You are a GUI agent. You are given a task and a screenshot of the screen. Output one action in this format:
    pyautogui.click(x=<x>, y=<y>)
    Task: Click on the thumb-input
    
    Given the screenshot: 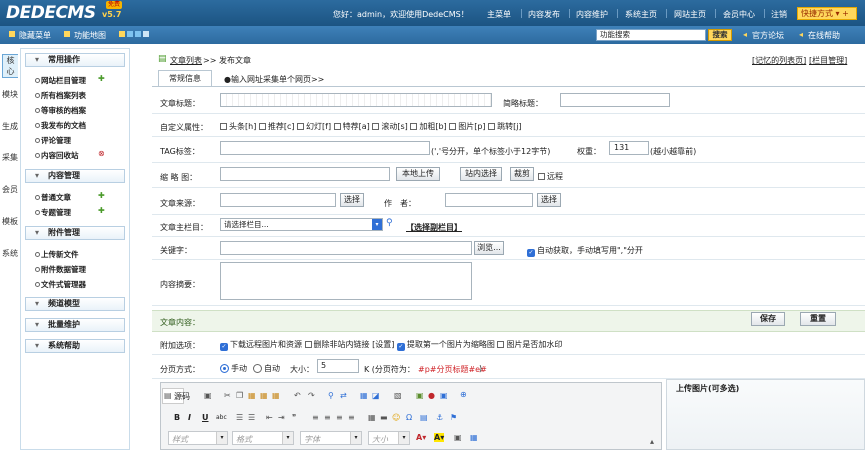 What is the action you would take?
    pyautogui.click(x=305, y=174)
    